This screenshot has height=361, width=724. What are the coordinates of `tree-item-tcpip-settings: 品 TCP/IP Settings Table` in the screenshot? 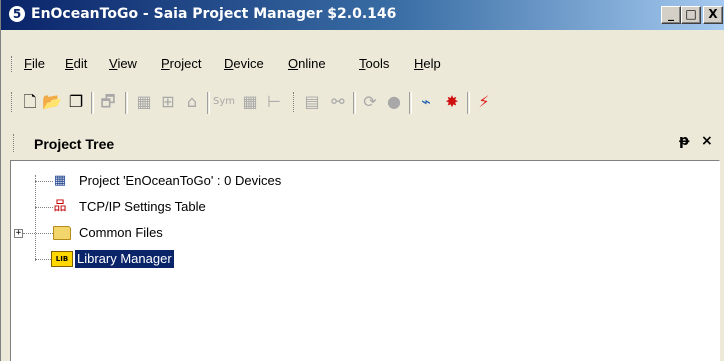 It's located at (211, 208).